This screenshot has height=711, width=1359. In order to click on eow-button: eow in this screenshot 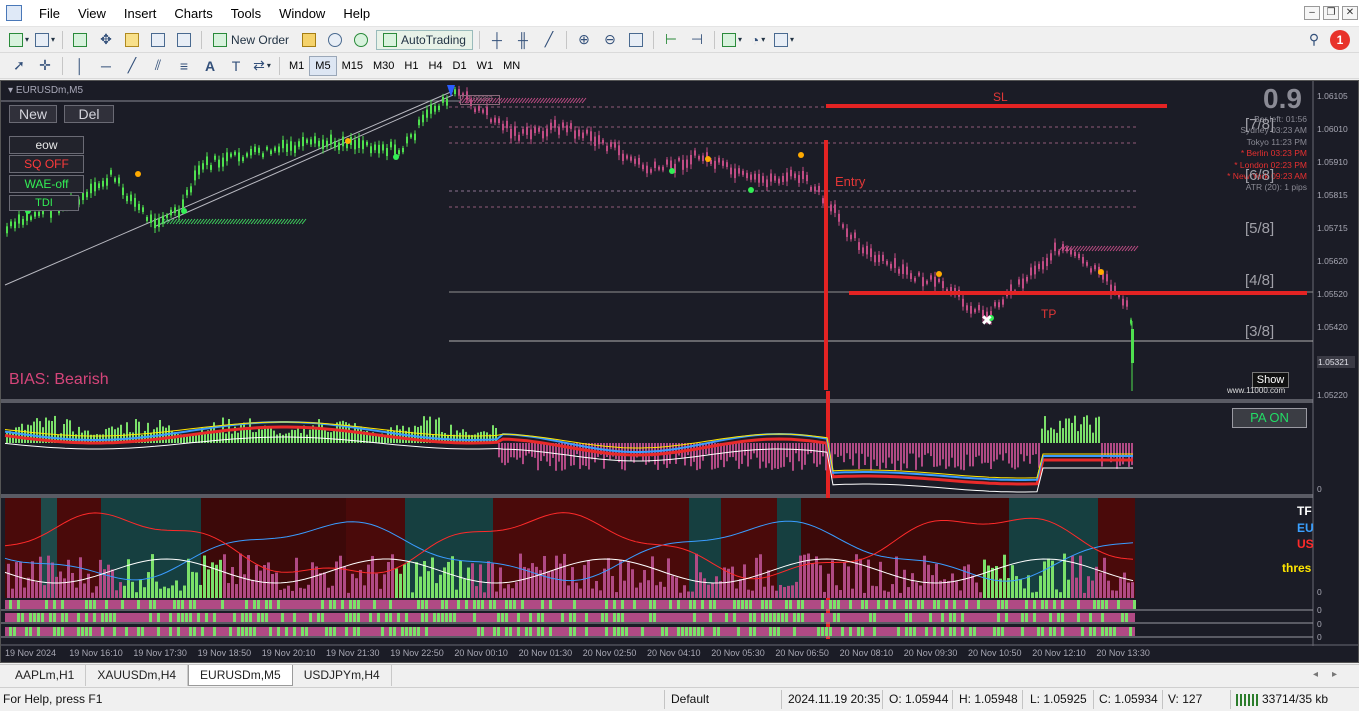, I will do `click(46, 145)`.